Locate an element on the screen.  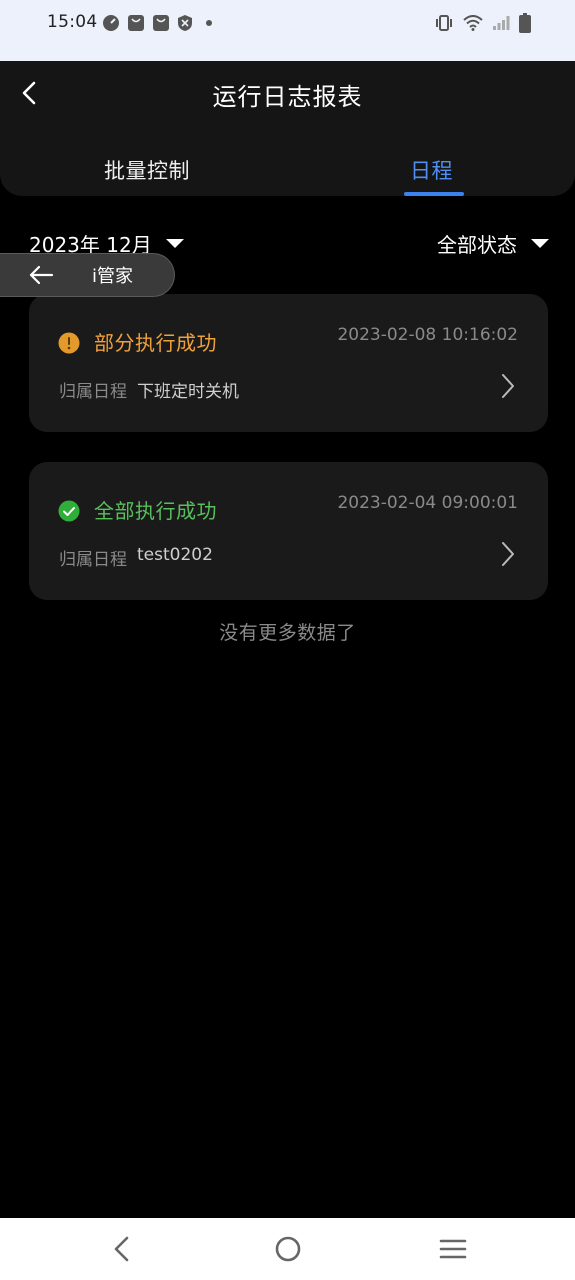
active-tab-indicator is located at coordinates (434, 194).